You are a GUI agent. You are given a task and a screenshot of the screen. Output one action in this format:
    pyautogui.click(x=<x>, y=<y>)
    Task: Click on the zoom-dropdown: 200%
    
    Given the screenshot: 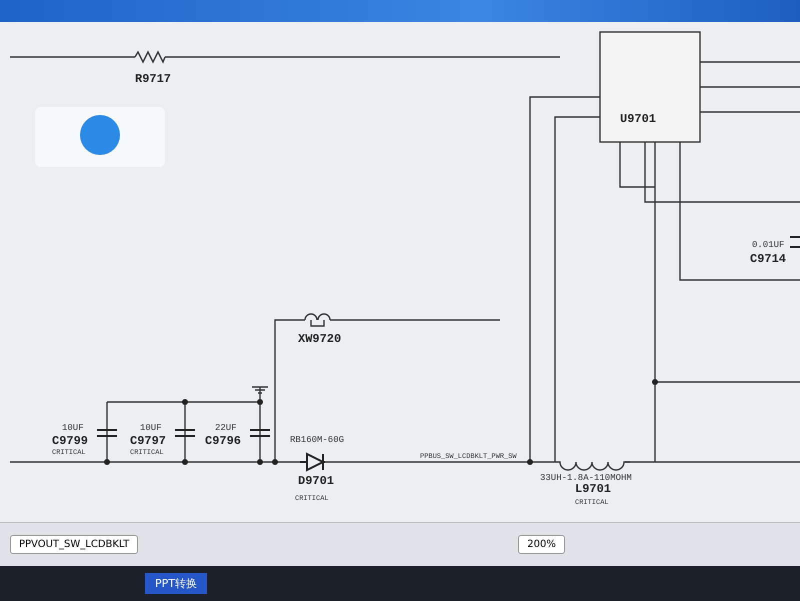 What is the action you would take?
    pyautogui.click(x=541, y=544)
    